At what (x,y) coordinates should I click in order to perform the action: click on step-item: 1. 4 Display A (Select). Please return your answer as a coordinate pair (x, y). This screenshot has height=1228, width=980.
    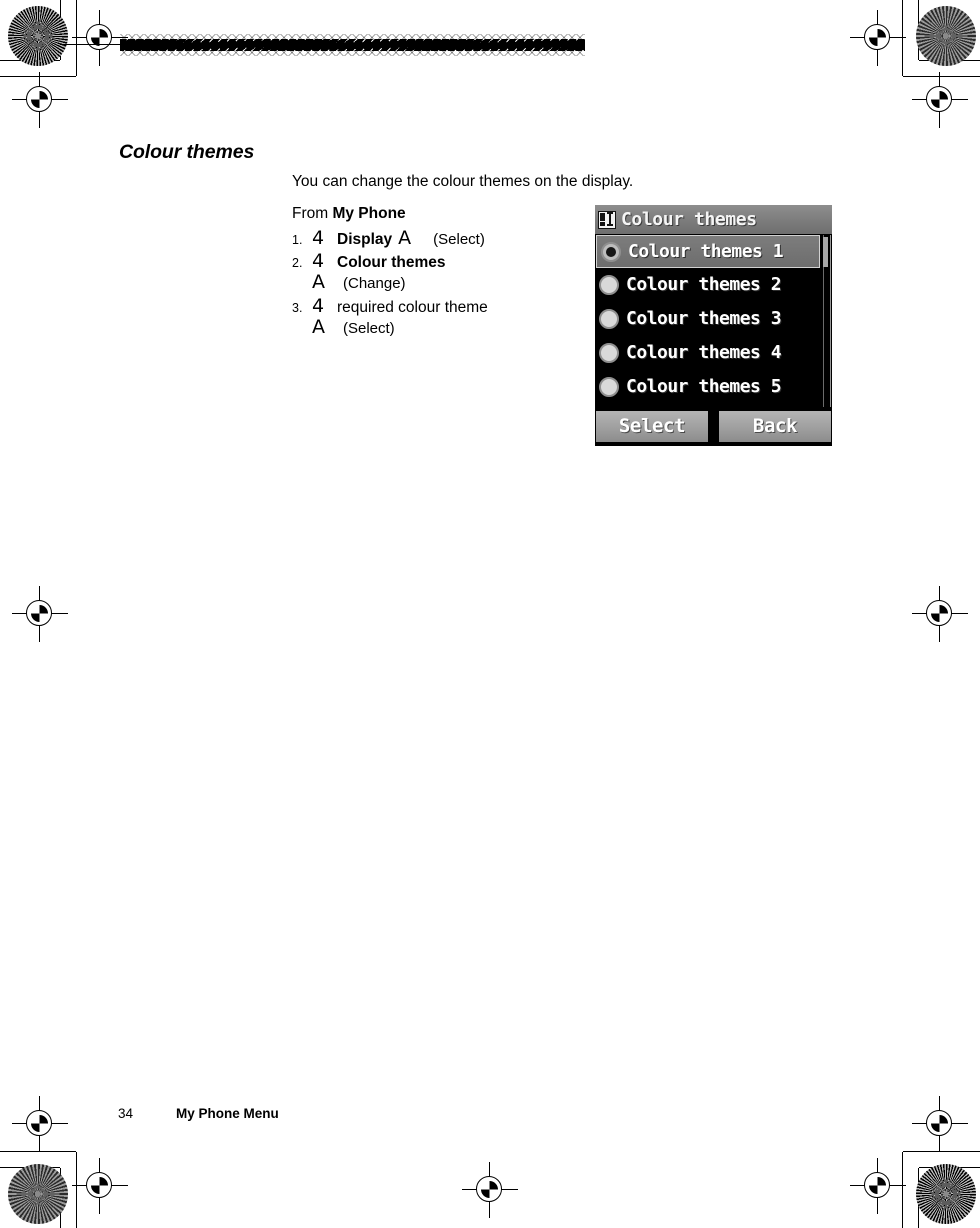
    Looking at the image, I should click on (442, 239).